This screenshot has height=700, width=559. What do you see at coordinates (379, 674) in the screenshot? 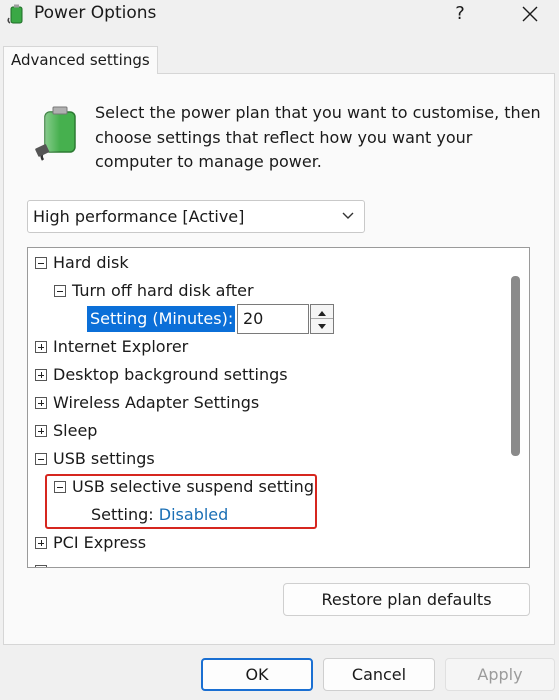
I see `cancel-button: Cancel` at bounding box center [379, 674].